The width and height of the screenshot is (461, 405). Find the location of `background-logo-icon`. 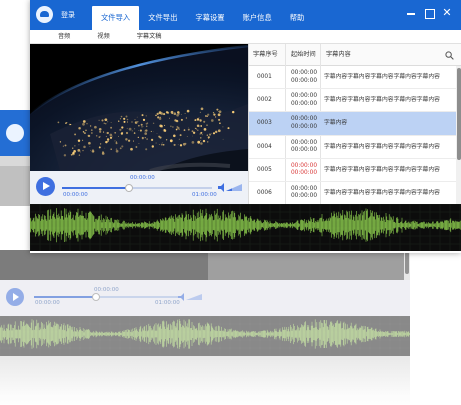

background-logo-icon is located at coordinates (15, 133).